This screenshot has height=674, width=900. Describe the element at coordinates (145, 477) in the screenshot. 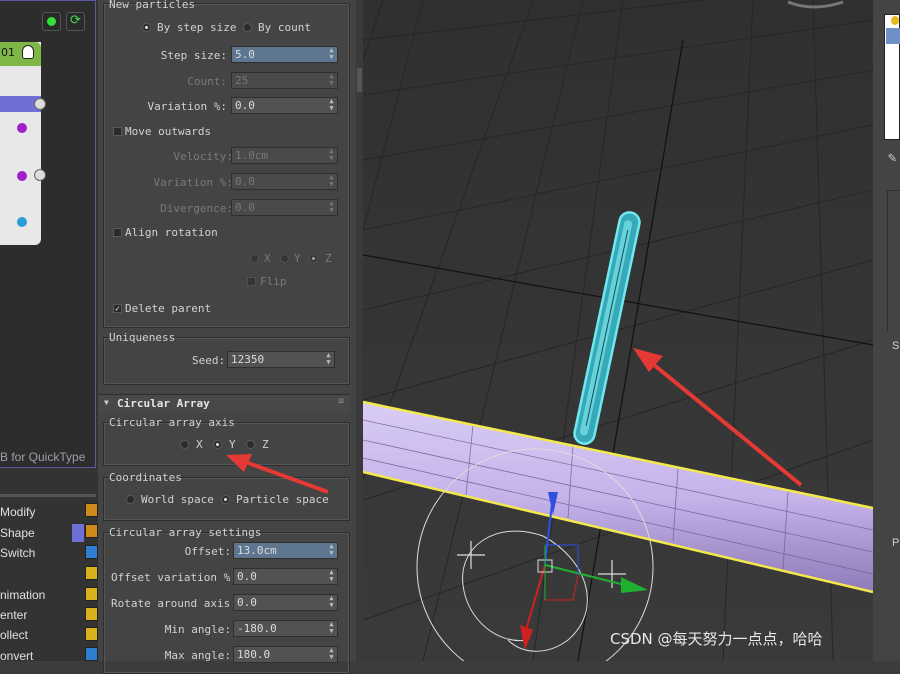

I see `group-title: Coordinates` at that location.